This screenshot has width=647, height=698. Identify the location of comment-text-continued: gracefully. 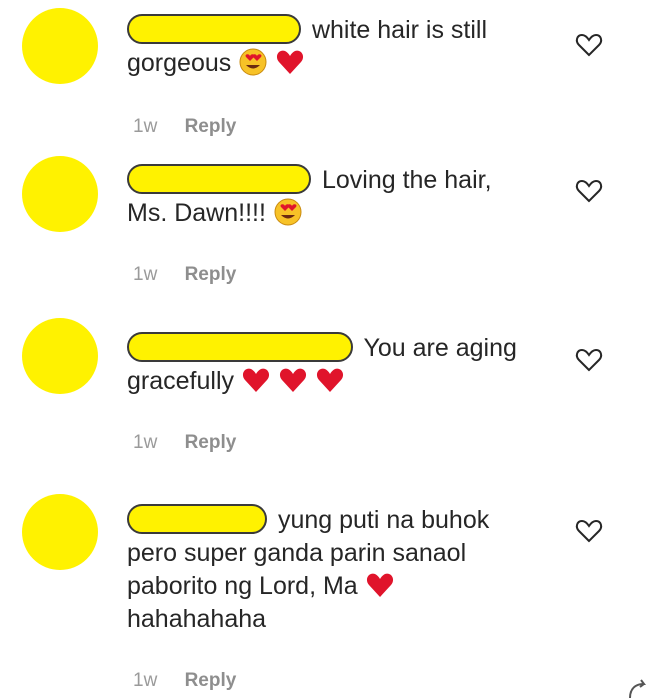
(180, 381).